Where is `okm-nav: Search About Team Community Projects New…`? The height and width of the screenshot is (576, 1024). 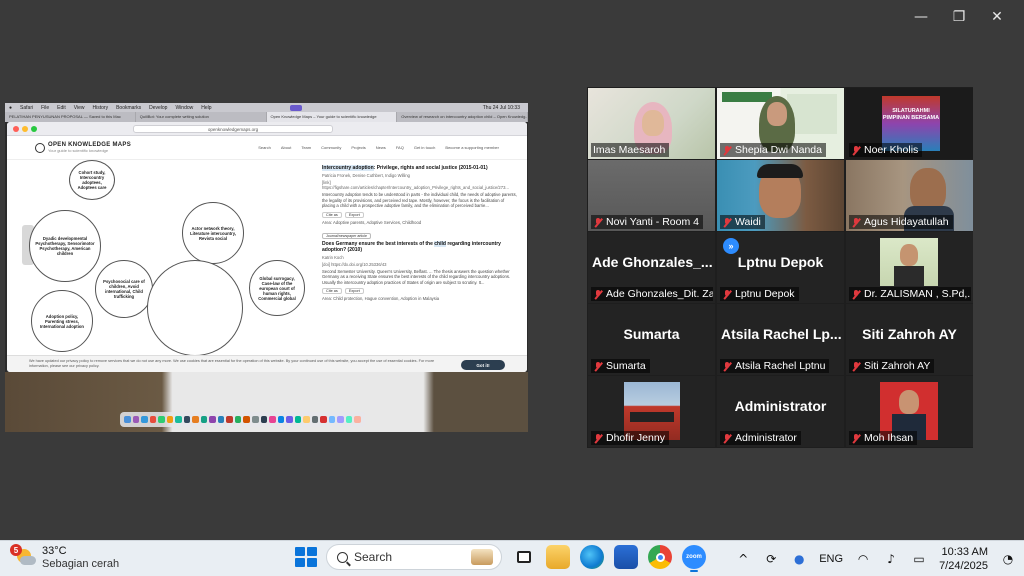 okm-nav: Search About Team Community Projects New… is located at coordinates (378, 147).